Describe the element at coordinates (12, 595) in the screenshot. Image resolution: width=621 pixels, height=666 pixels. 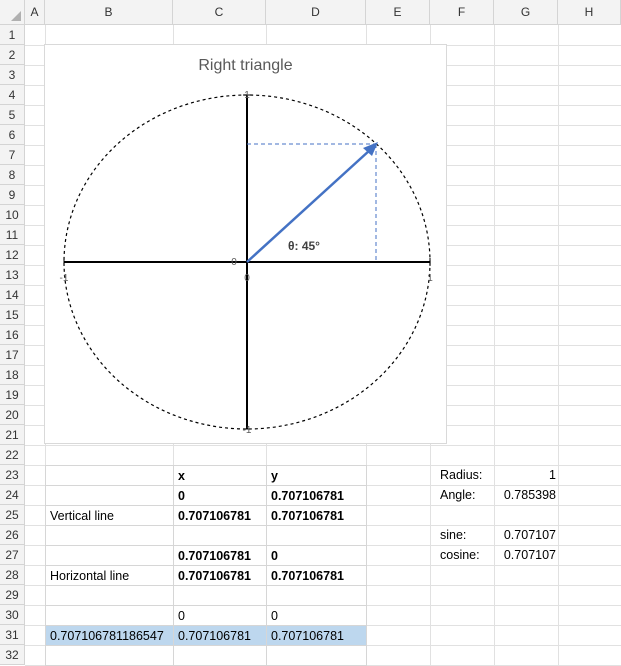
I see `row-header-29: 29` at that location.